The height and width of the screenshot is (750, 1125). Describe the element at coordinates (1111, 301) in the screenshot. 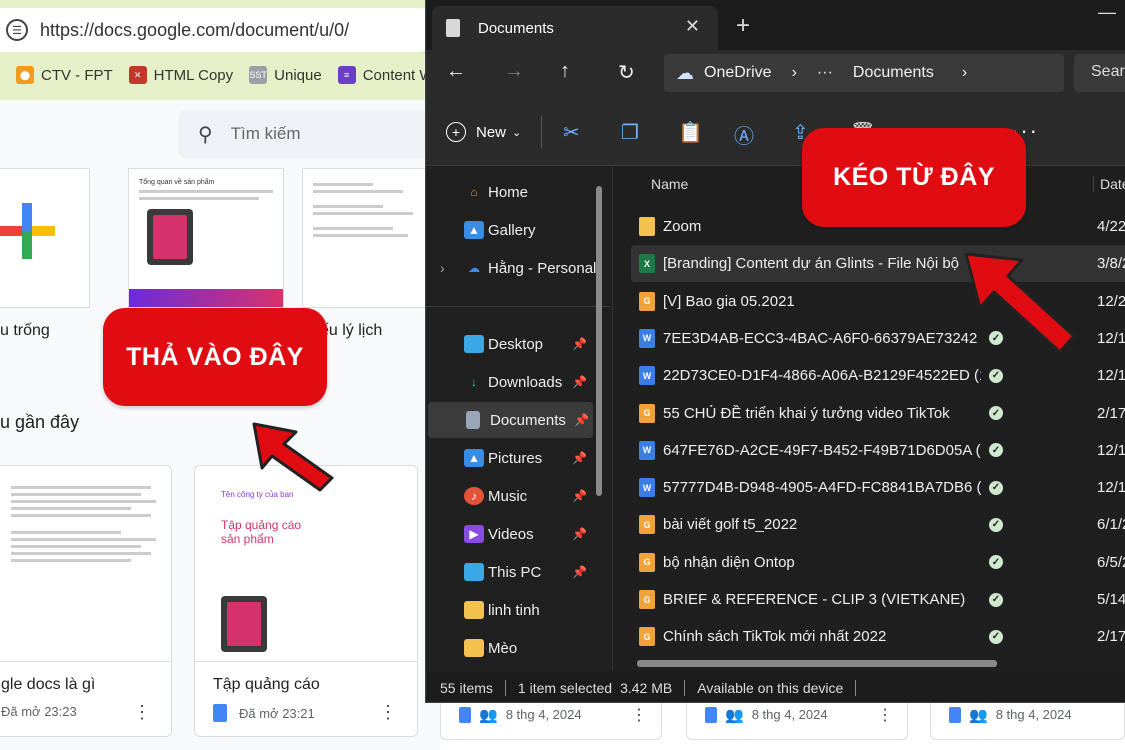

I see `file-date: 12/24` at that location.